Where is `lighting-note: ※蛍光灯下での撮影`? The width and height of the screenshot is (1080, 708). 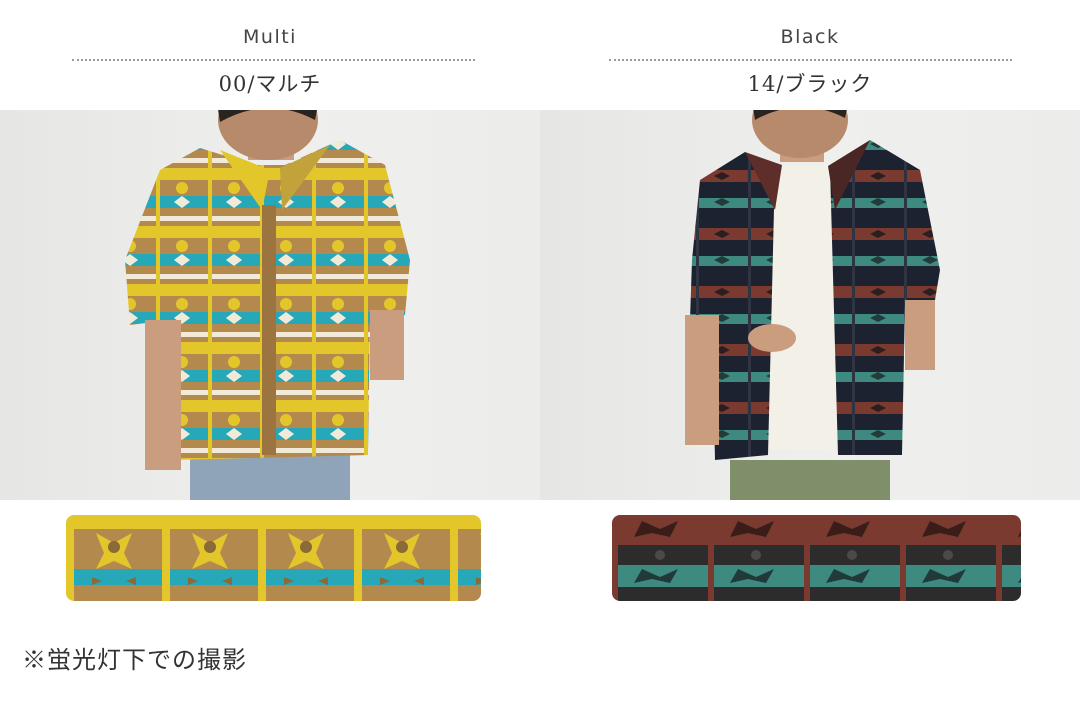 lighting-note: ※蛍光灯下での撮影 is located at coordinates (134, 660).